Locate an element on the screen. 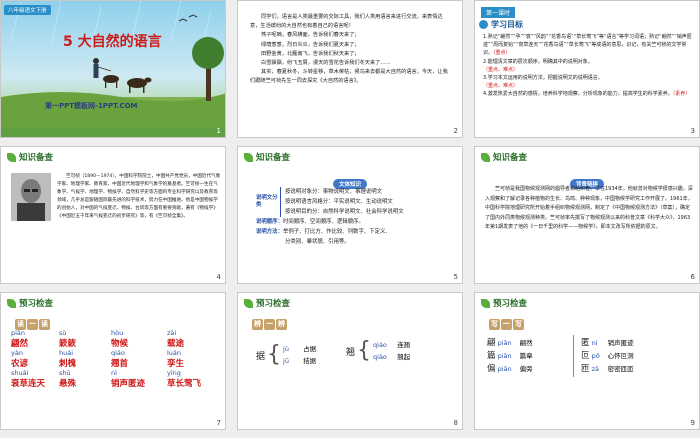 The width and height of the screenshot is (700, 438). method-label: 说明方法： is located at coordinates (269, 232).